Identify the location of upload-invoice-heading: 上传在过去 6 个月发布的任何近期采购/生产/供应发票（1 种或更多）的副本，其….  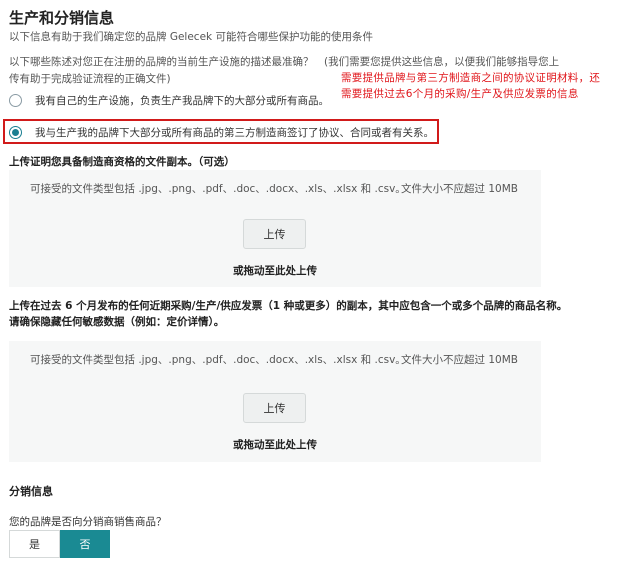
(288, 314).